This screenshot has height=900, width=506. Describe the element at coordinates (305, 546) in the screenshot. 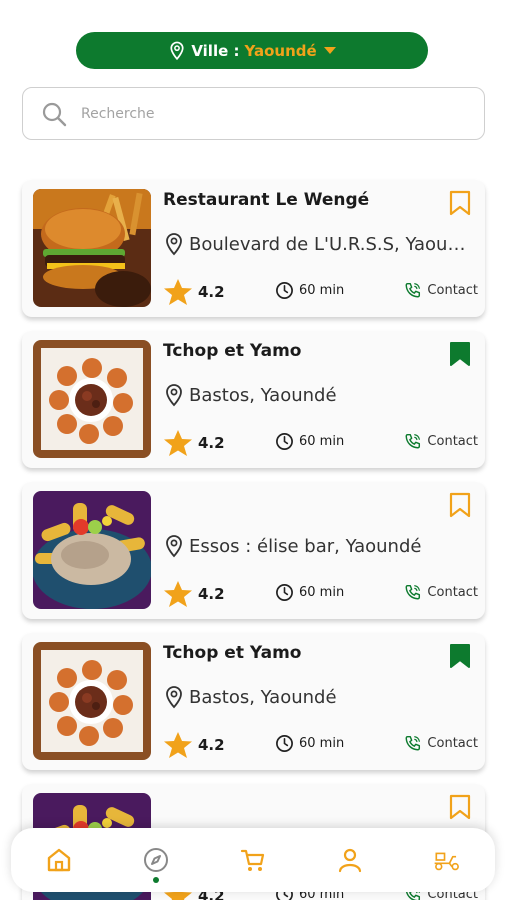

I see `address-text: Essos : élise bar, Yaoundé` at that location.